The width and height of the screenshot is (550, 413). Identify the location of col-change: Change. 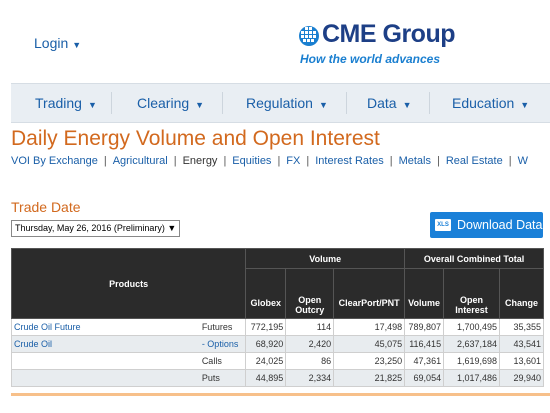
(521, 293).